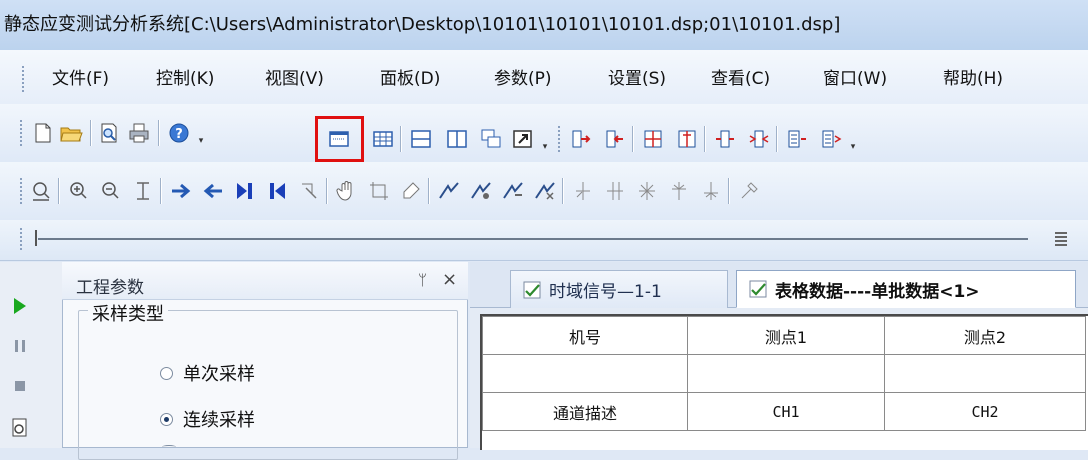 This screenshot has width=1088, height=460. What do you see at coordinates (109, 133) in the screenshot?
I see `print-preview-icon` at bounding box center [109, 133].